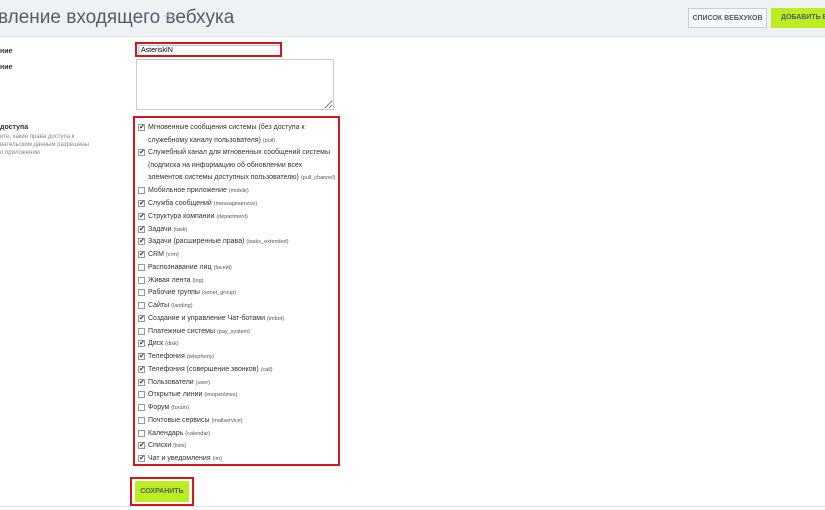  Describe the element at coordinates (192, 292) in the screenshot. I see `scope-label: Рабочие группы (sonet_group)` at that location.